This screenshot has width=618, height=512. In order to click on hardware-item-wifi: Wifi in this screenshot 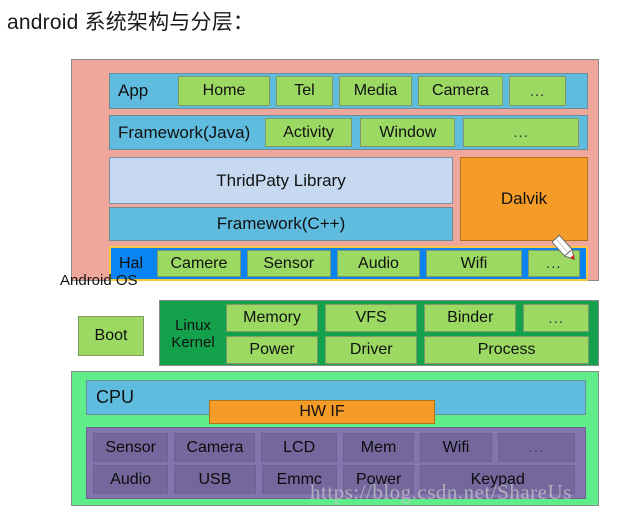, I will do `click(456, 447)`.